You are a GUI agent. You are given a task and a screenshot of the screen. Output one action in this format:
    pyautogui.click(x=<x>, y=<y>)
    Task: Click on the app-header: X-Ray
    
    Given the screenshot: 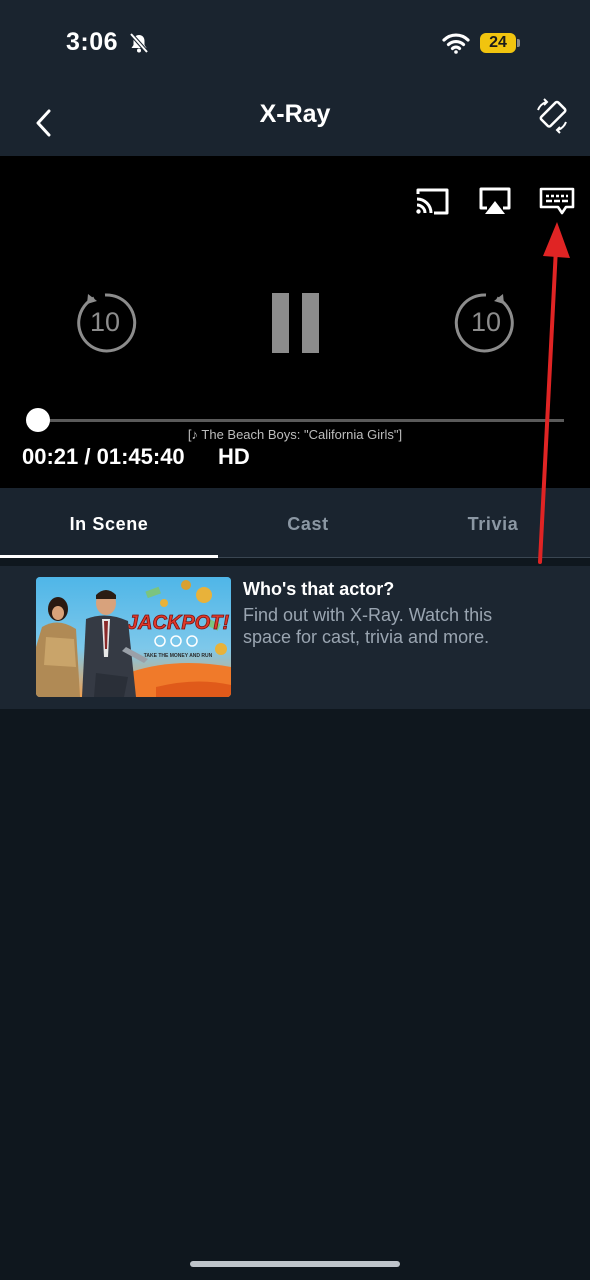 What is the action you would take?
    pyautogui.click(x=295, y=122)
    